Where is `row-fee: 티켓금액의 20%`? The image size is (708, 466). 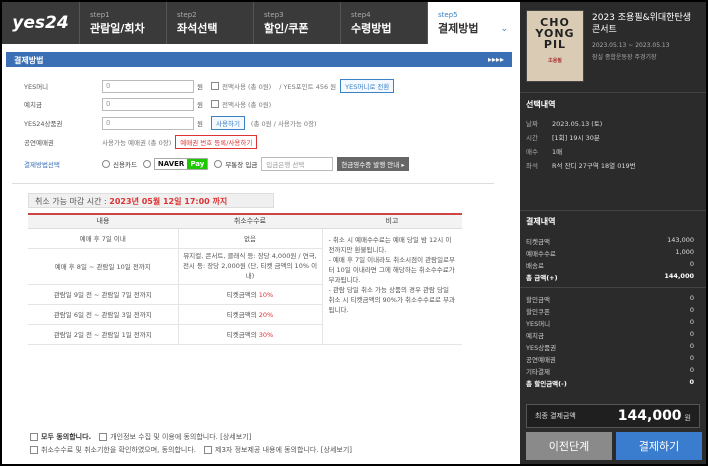
row-fee: 티켓금액의 20% is located at coordinates (249, 314).